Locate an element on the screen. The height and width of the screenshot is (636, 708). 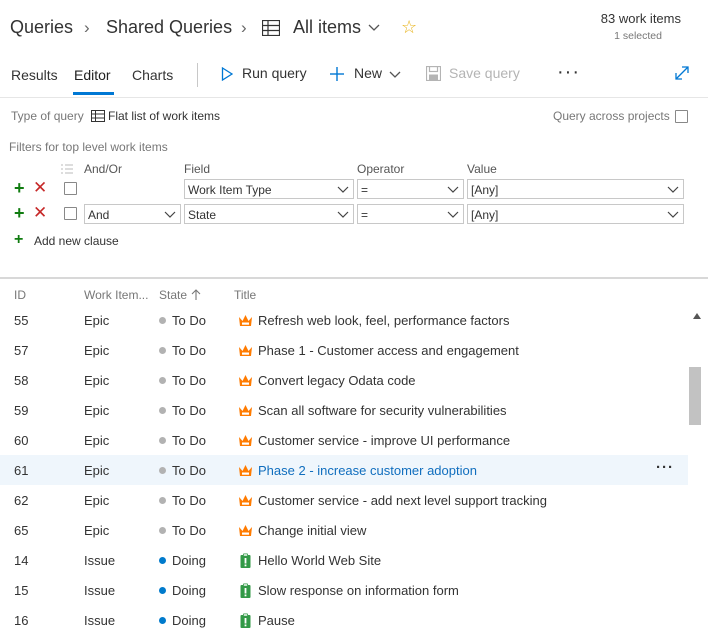
results-scrollbar is located at coordinates (698, 470).